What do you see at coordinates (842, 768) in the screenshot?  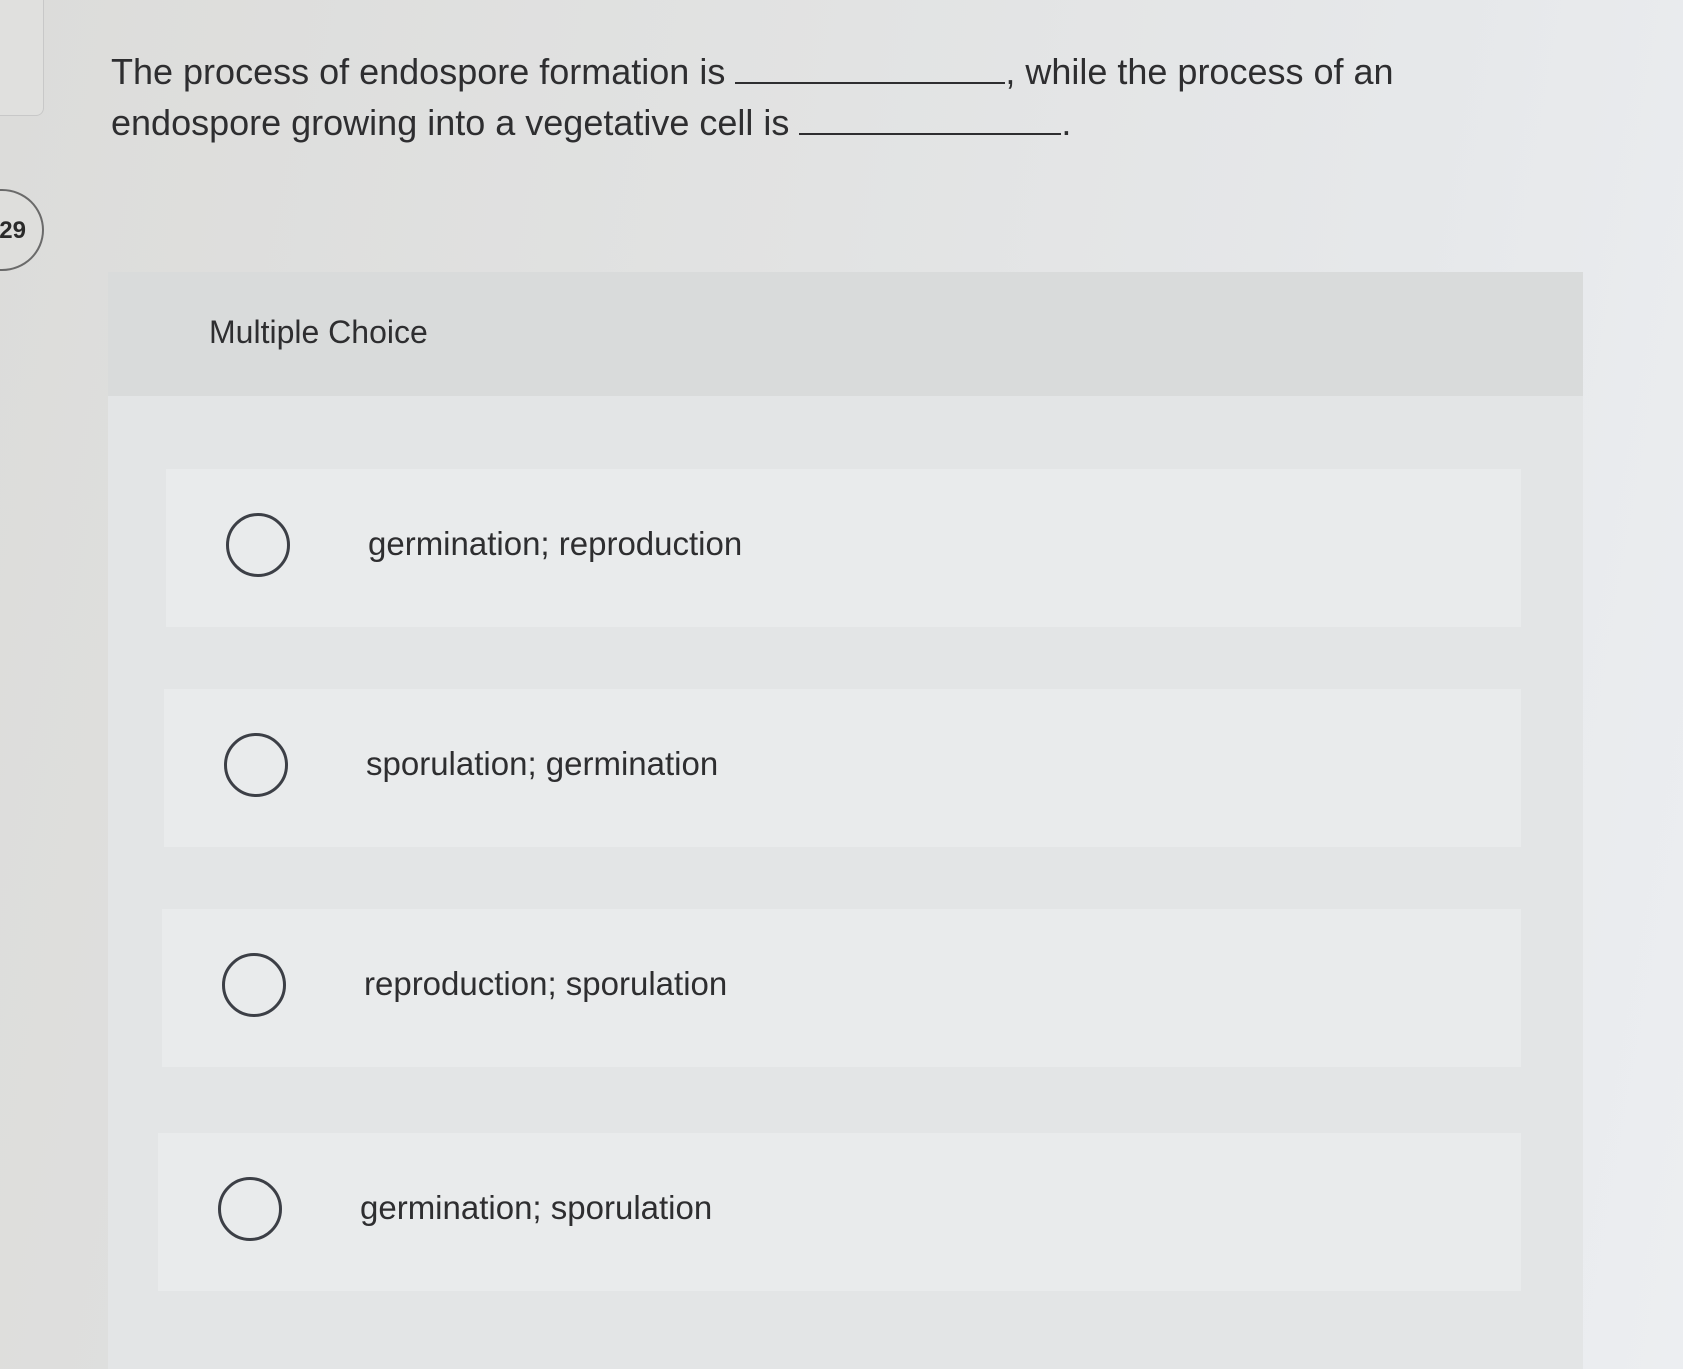 I see `option-sporulation-germination: sporulation; germination` at bounding box center [842, 768].